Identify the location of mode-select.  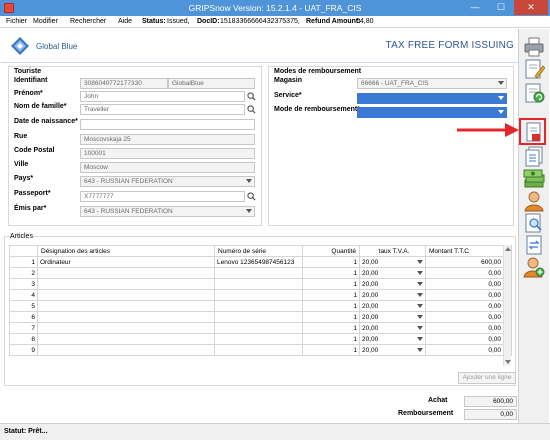
(432, 112).